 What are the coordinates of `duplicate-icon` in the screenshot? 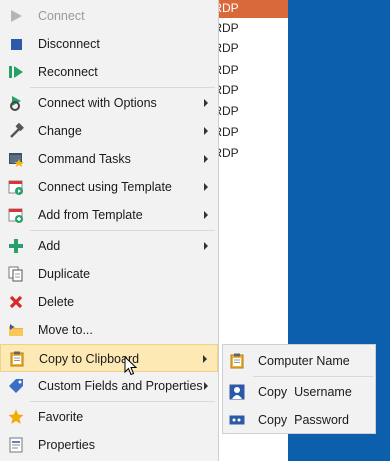 It's located at (16, 274).